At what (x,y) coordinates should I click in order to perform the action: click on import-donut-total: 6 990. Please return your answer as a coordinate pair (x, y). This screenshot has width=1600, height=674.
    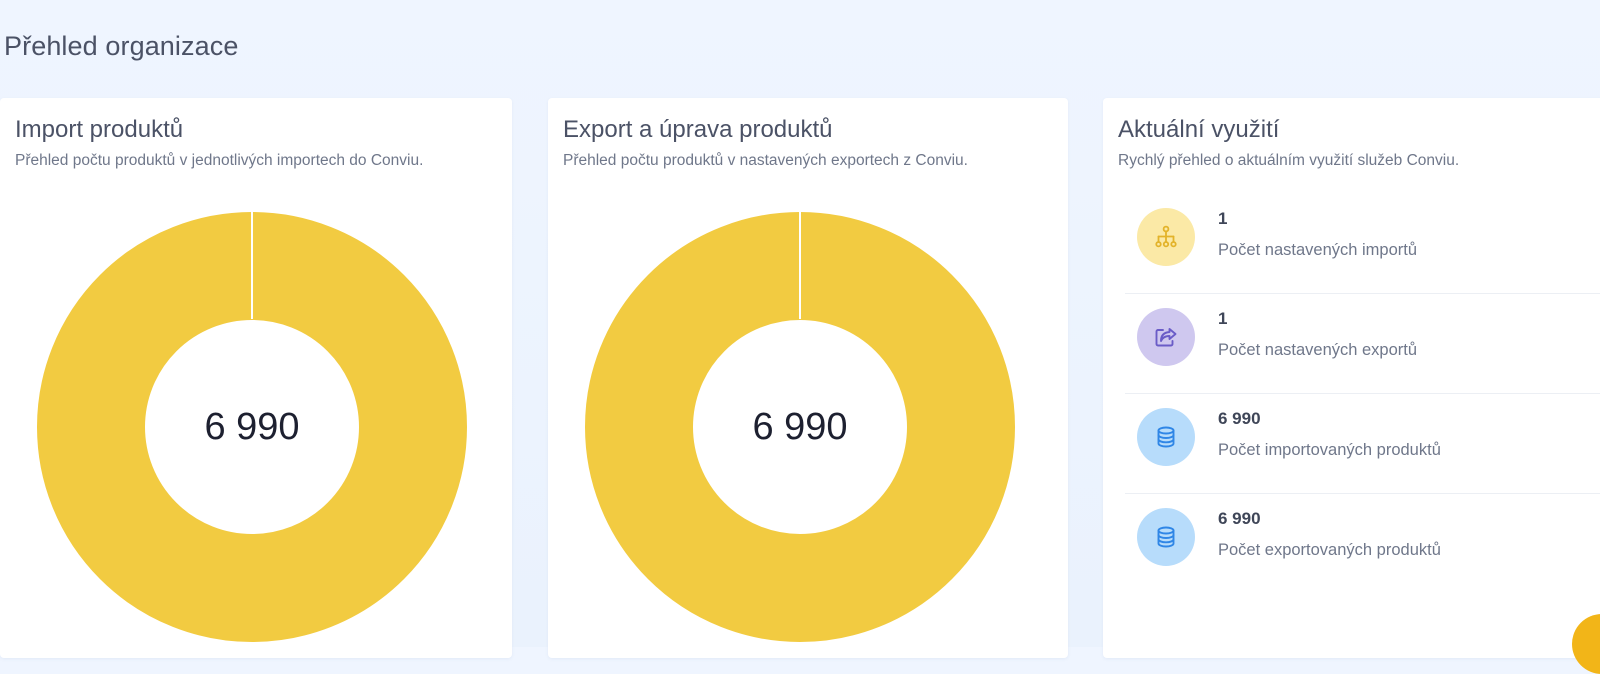
    Looking at the image, I should click on (251, 427).